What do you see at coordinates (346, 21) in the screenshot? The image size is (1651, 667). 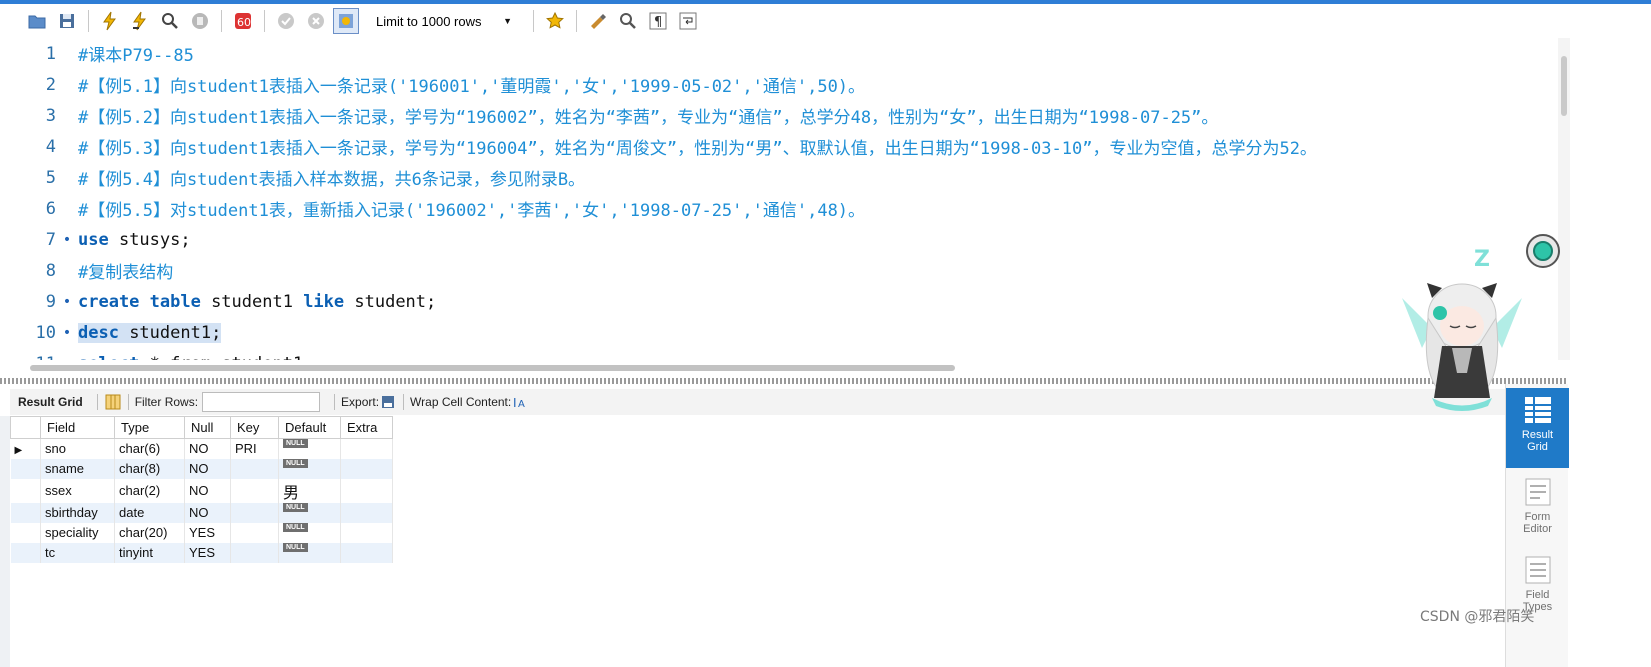 I see `autocommit-icon` at bounding box center [346, 21].